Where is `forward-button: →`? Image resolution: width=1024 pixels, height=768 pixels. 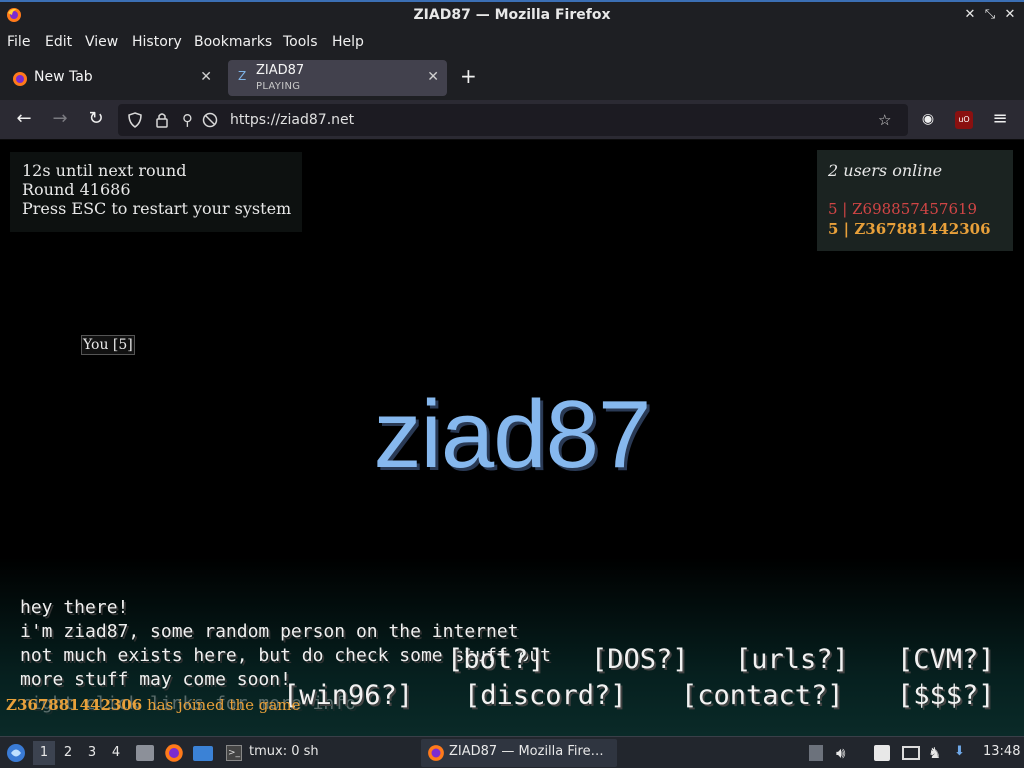 forward-button: → is located at coordinates (60, 120).